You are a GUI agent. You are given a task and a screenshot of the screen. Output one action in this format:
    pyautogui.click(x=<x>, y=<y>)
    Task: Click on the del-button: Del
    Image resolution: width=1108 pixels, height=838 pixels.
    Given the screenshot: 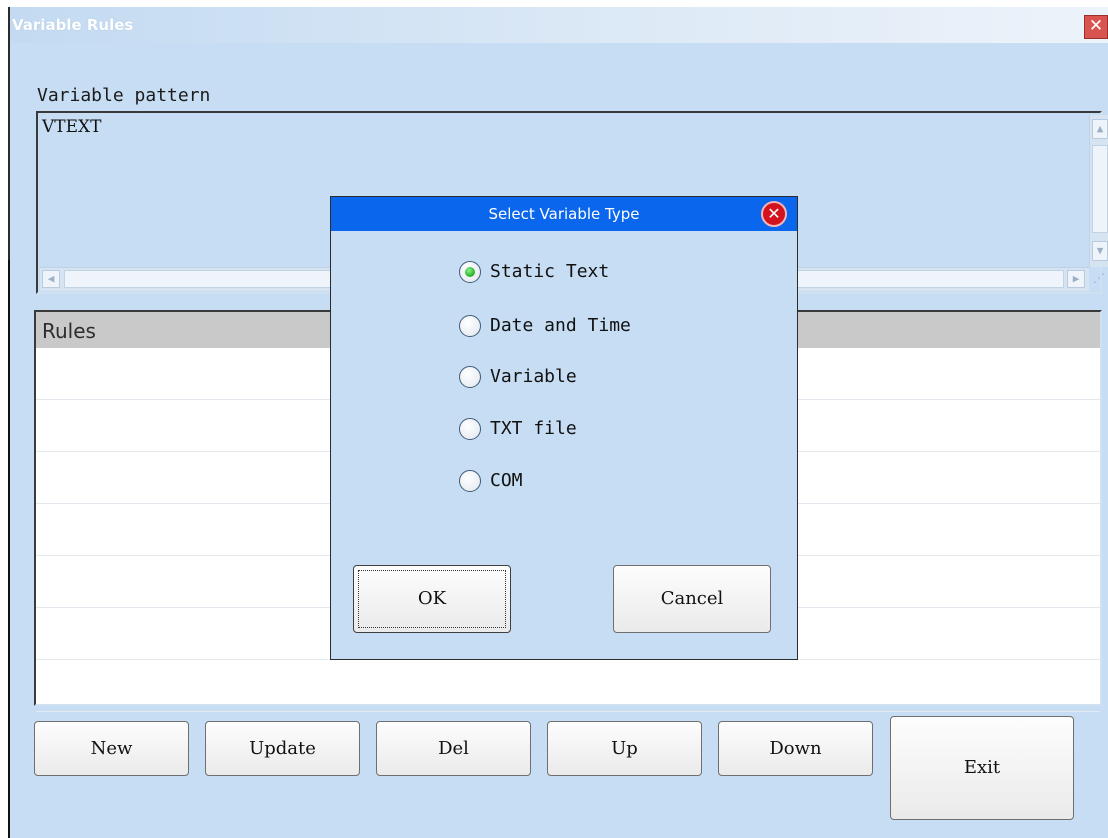 What is the action you would take?
    pyautogui.click(x=453, y=748)
    